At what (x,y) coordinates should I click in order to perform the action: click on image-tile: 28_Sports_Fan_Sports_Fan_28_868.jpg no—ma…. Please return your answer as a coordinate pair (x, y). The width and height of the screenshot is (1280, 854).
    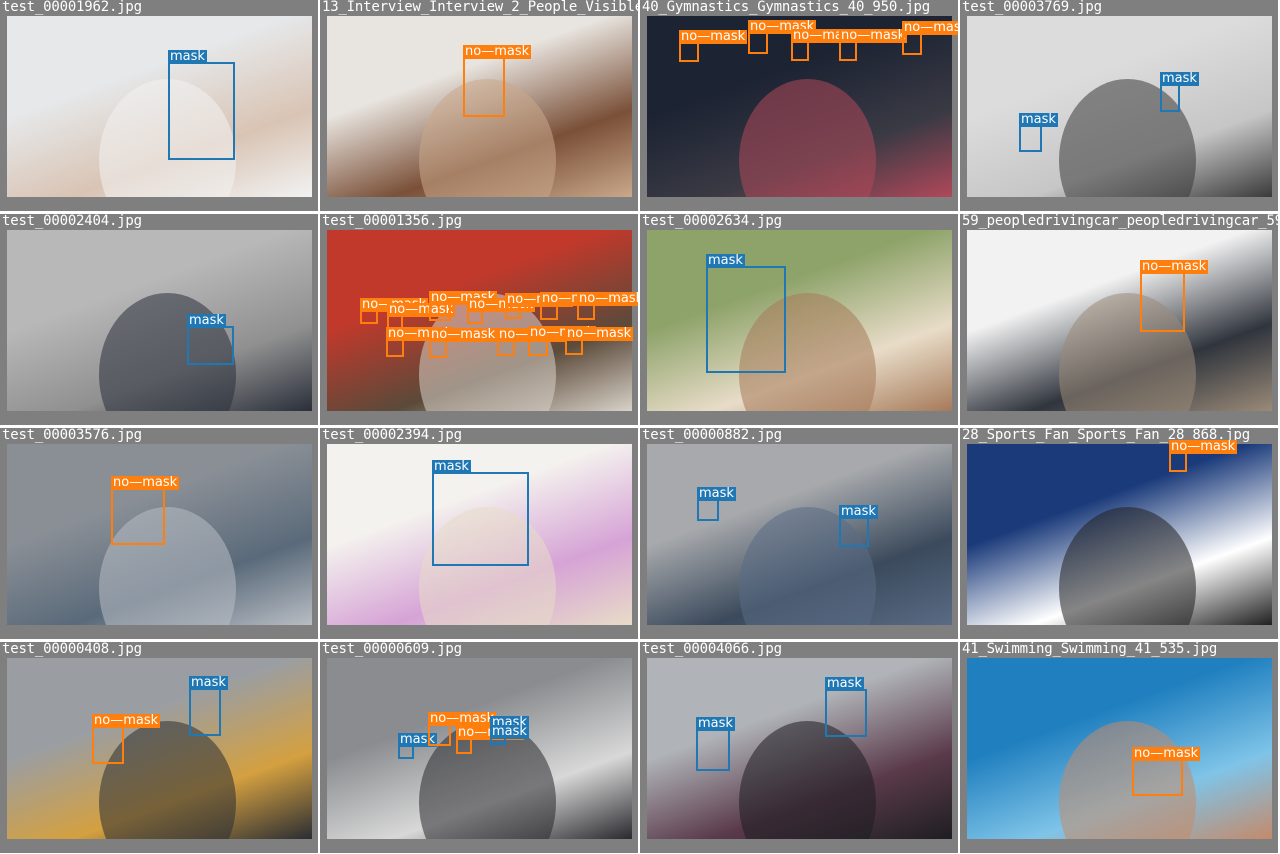
    Looking at the image, I should click on (1119, 533).